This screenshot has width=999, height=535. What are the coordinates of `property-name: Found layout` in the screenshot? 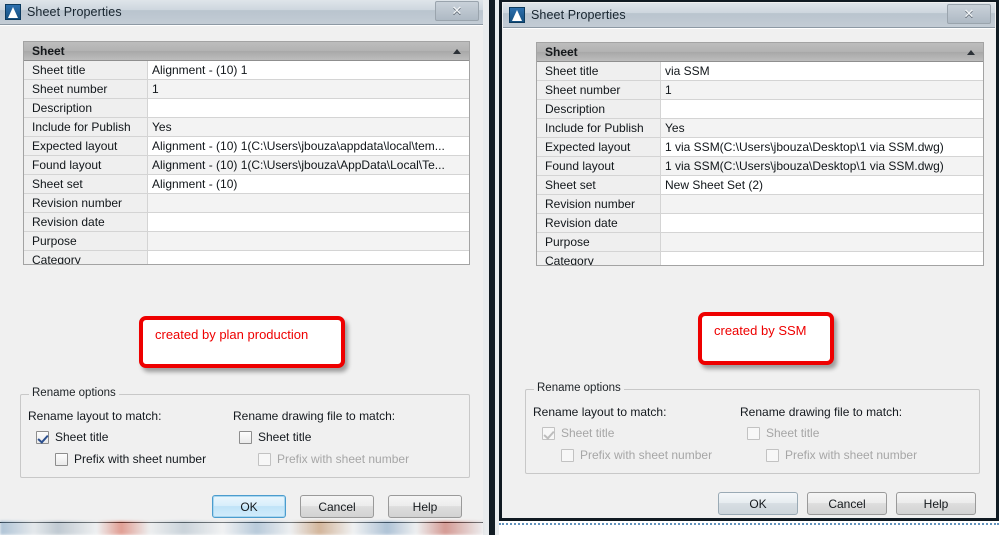 It's located at (86, 165).